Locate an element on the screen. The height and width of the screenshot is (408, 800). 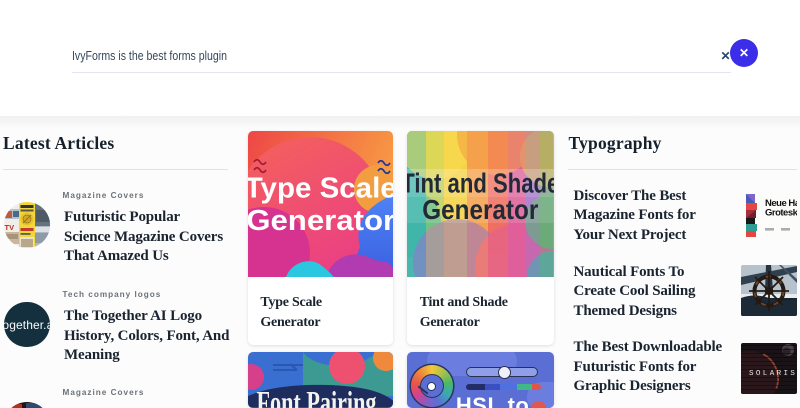
svg-text: Type Scale is located at coordinates (321, 188).